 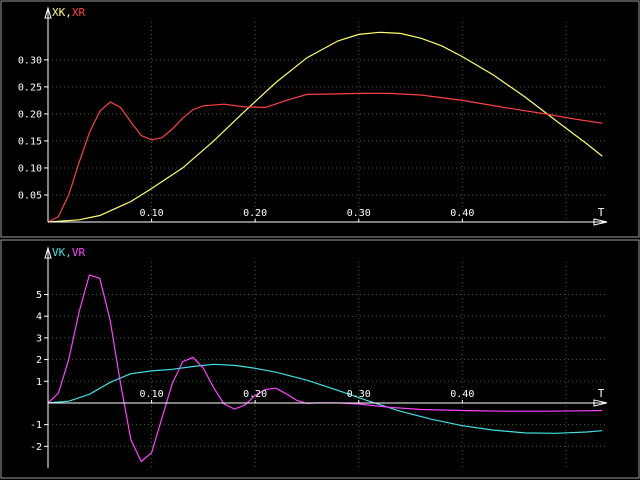 What do you see at coordinates (30, 168) in the screenshot?
I see `y-tick-label-1: 0.10` at bounding box center [30, 168].